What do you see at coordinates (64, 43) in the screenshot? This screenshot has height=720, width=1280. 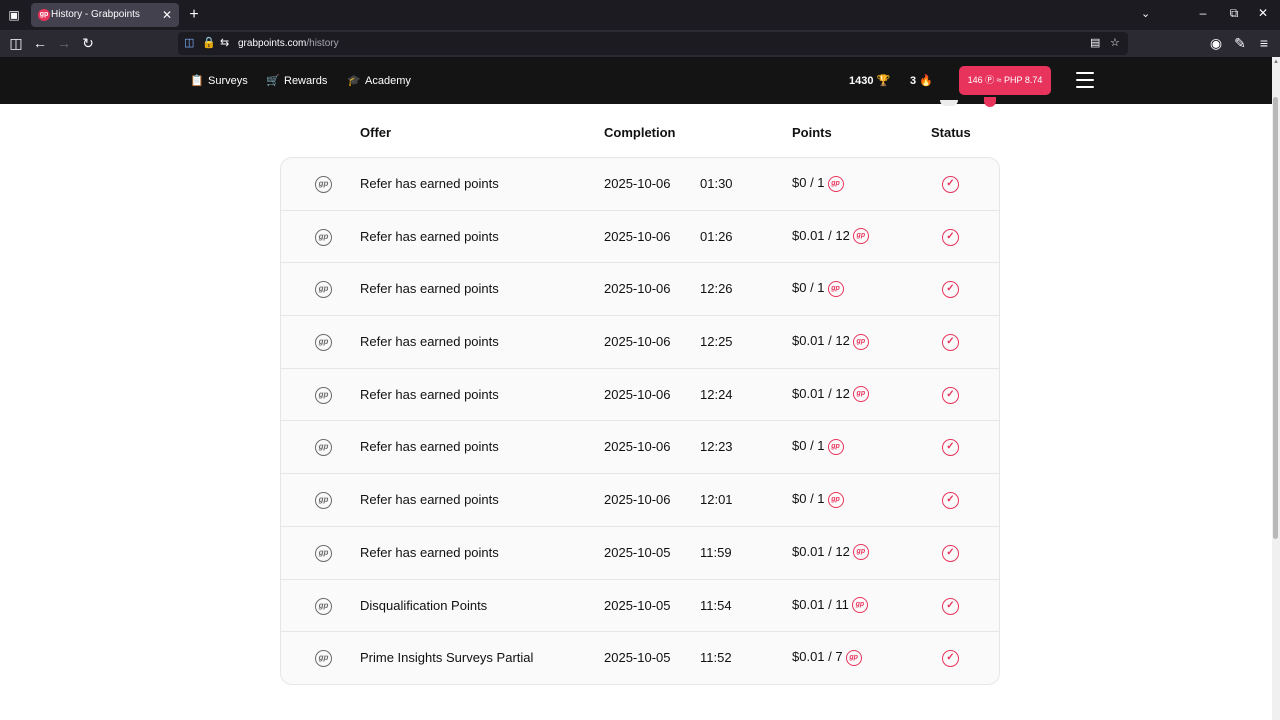 I see `forward-arrow-icon: →` at bounding box center [64, 43].